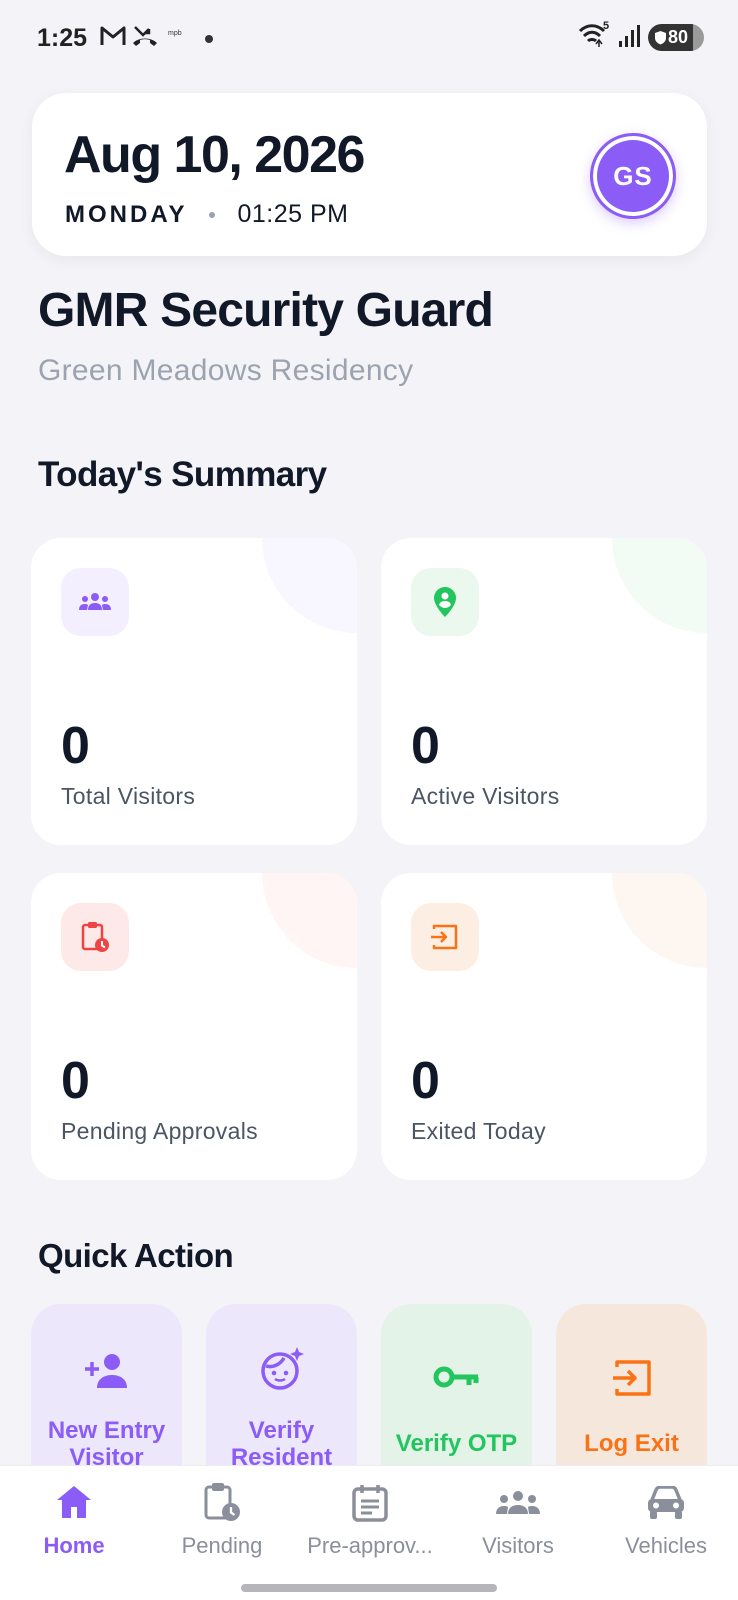 The width and height of the screenshot is (738, 1600). I want to click on home-indicator, so click(369, 1588).